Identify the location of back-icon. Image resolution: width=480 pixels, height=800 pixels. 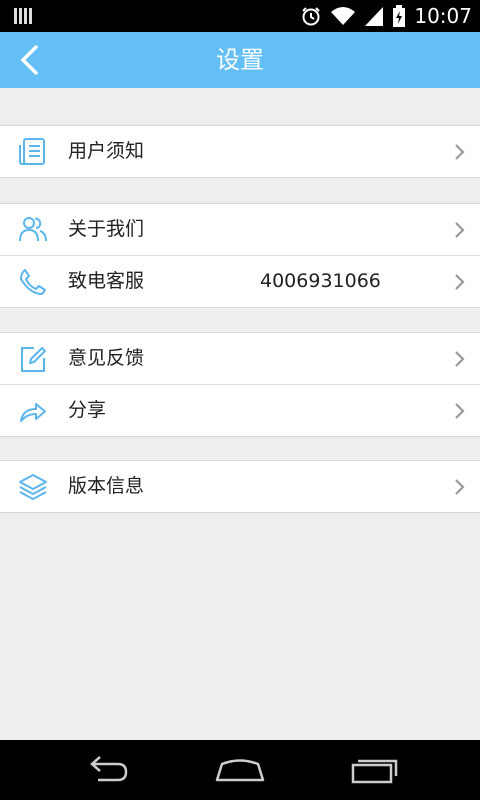
(106, 770).